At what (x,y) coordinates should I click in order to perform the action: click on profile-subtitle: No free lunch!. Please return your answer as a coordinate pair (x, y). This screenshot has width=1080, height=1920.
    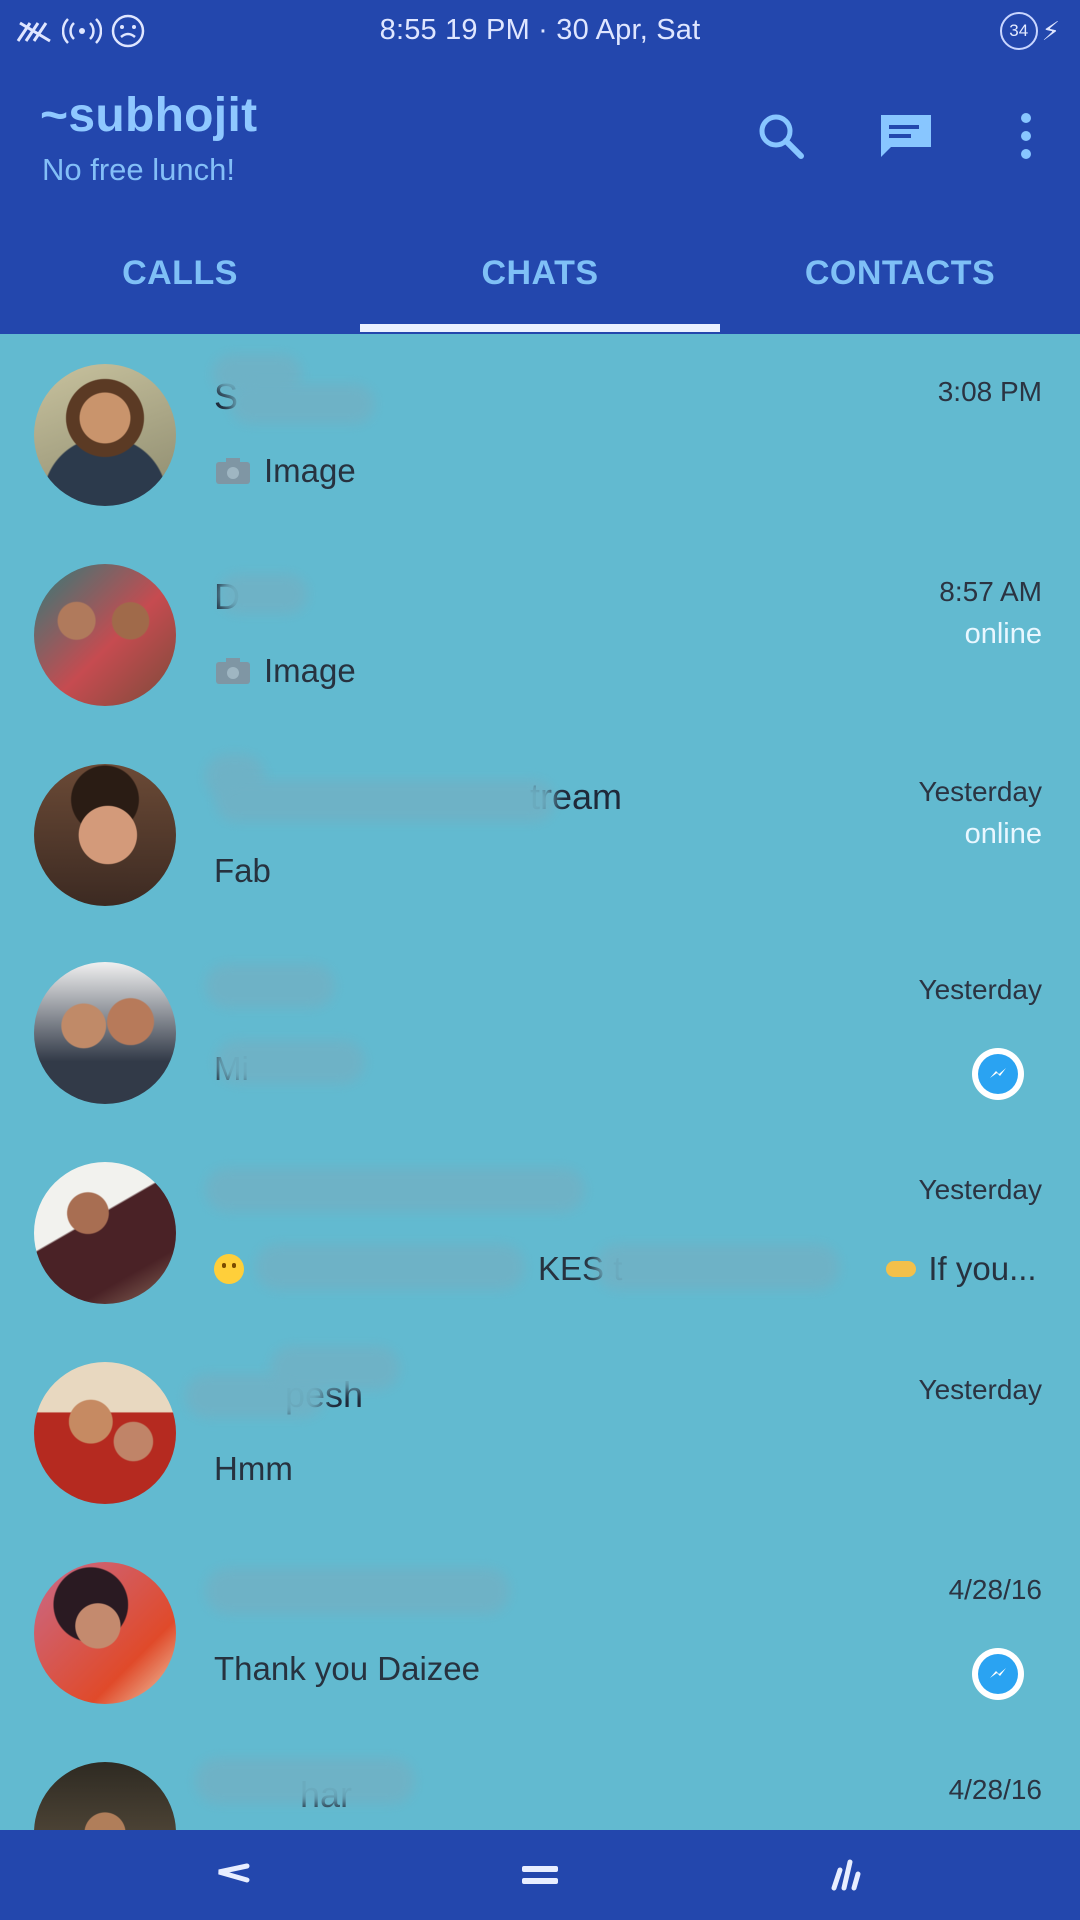
    Looking at the image, I should click on (138, 169).